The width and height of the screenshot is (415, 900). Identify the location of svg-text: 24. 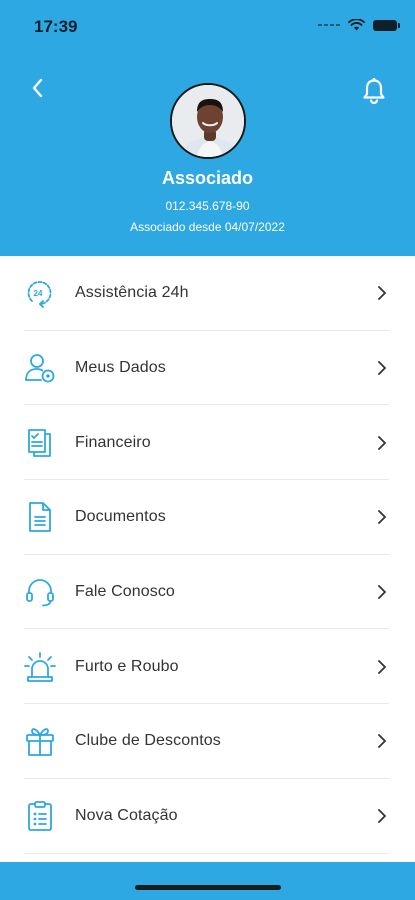
(38, 293).